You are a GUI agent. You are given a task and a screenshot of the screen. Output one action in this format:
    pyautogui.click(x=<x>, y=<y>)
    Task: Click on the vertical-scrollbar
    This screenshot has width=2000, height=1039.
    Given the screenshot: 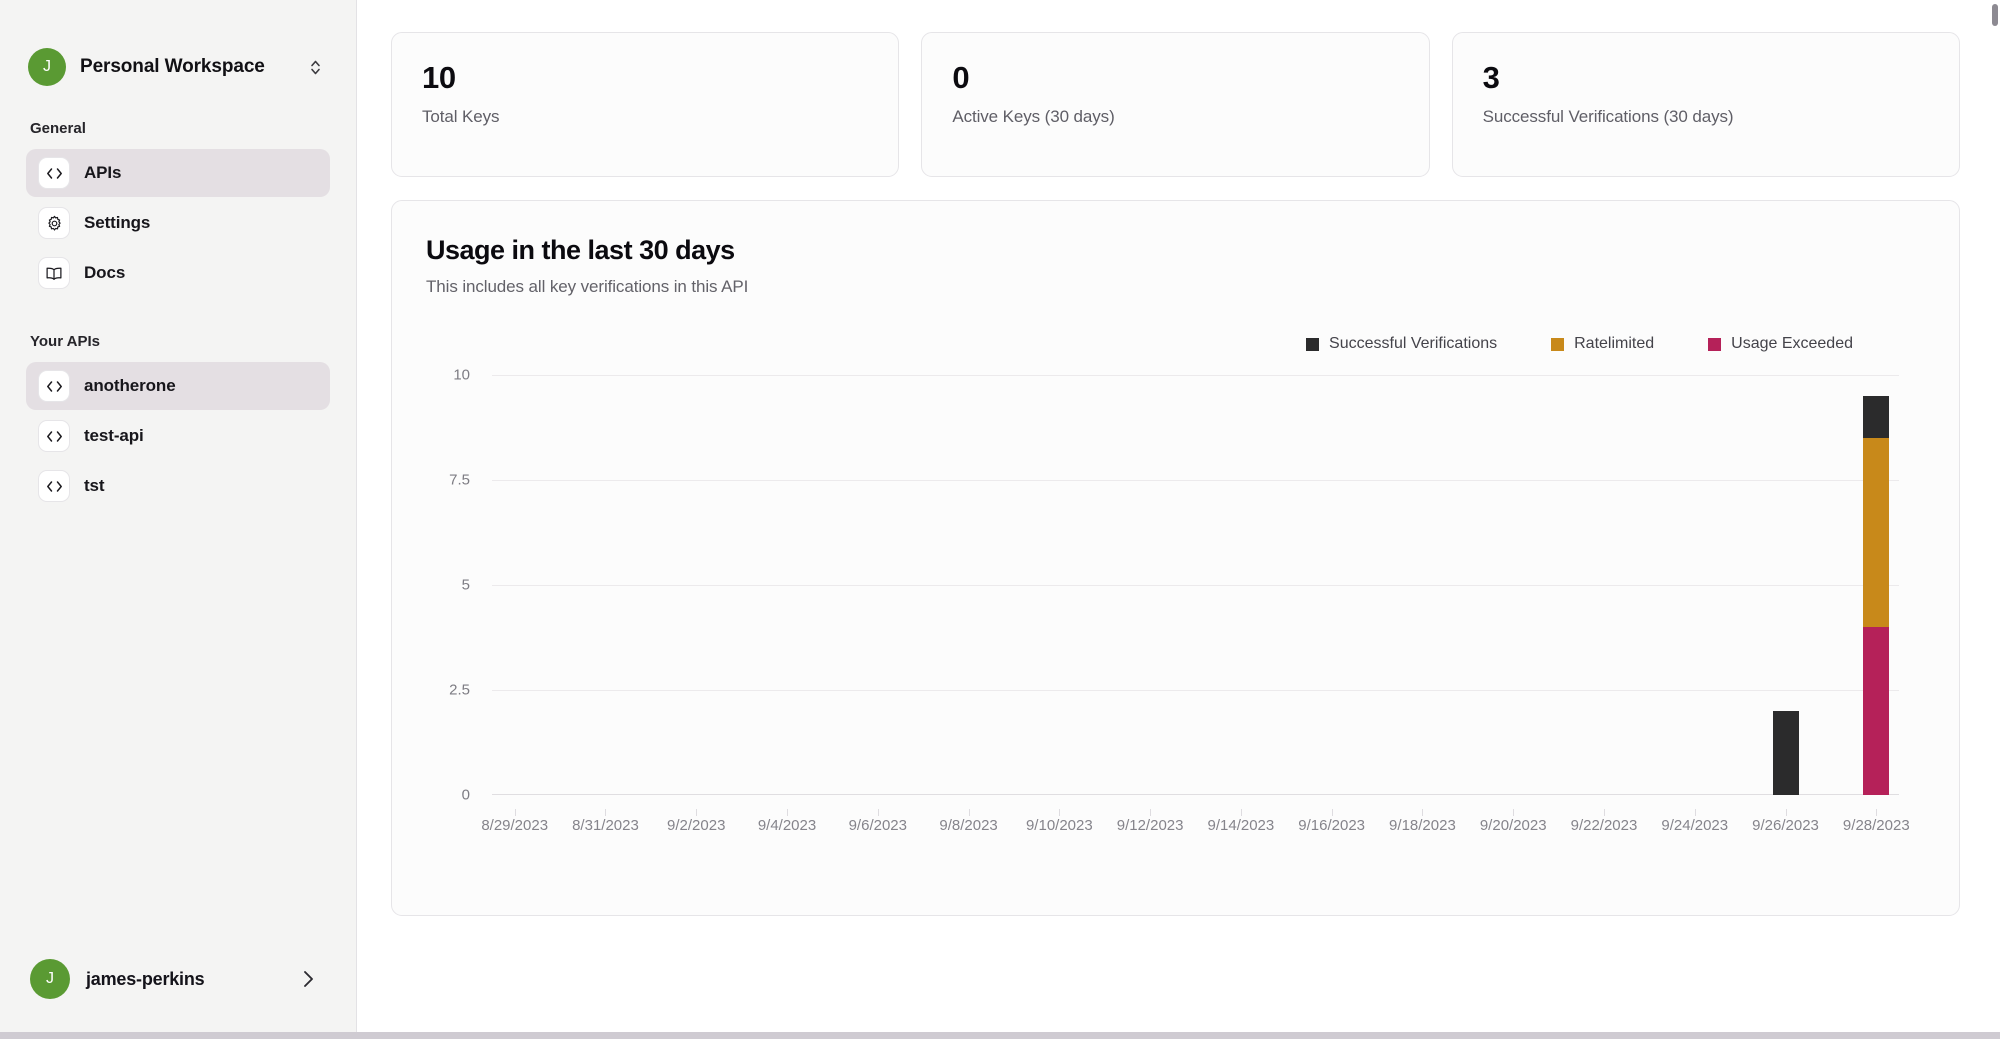 What is the action you would take?
    pyautogui.click(x=1995, y=15)
    